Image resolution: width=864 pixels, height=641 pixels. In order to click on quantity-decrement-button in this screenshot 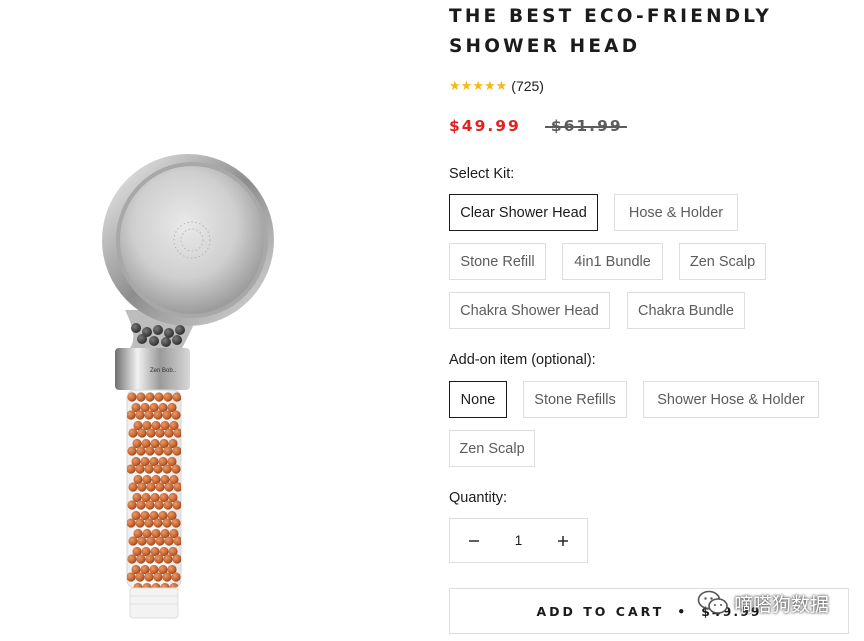, I will do `click(474, 540)`.